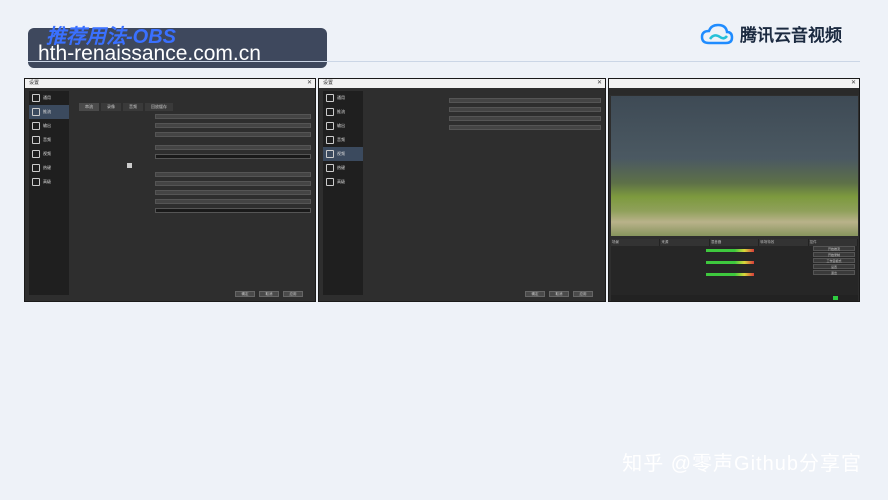 The height and width of the screenshot is (500, 888). I want to click on dock-transitions: 转场特效, so click(784, 242).